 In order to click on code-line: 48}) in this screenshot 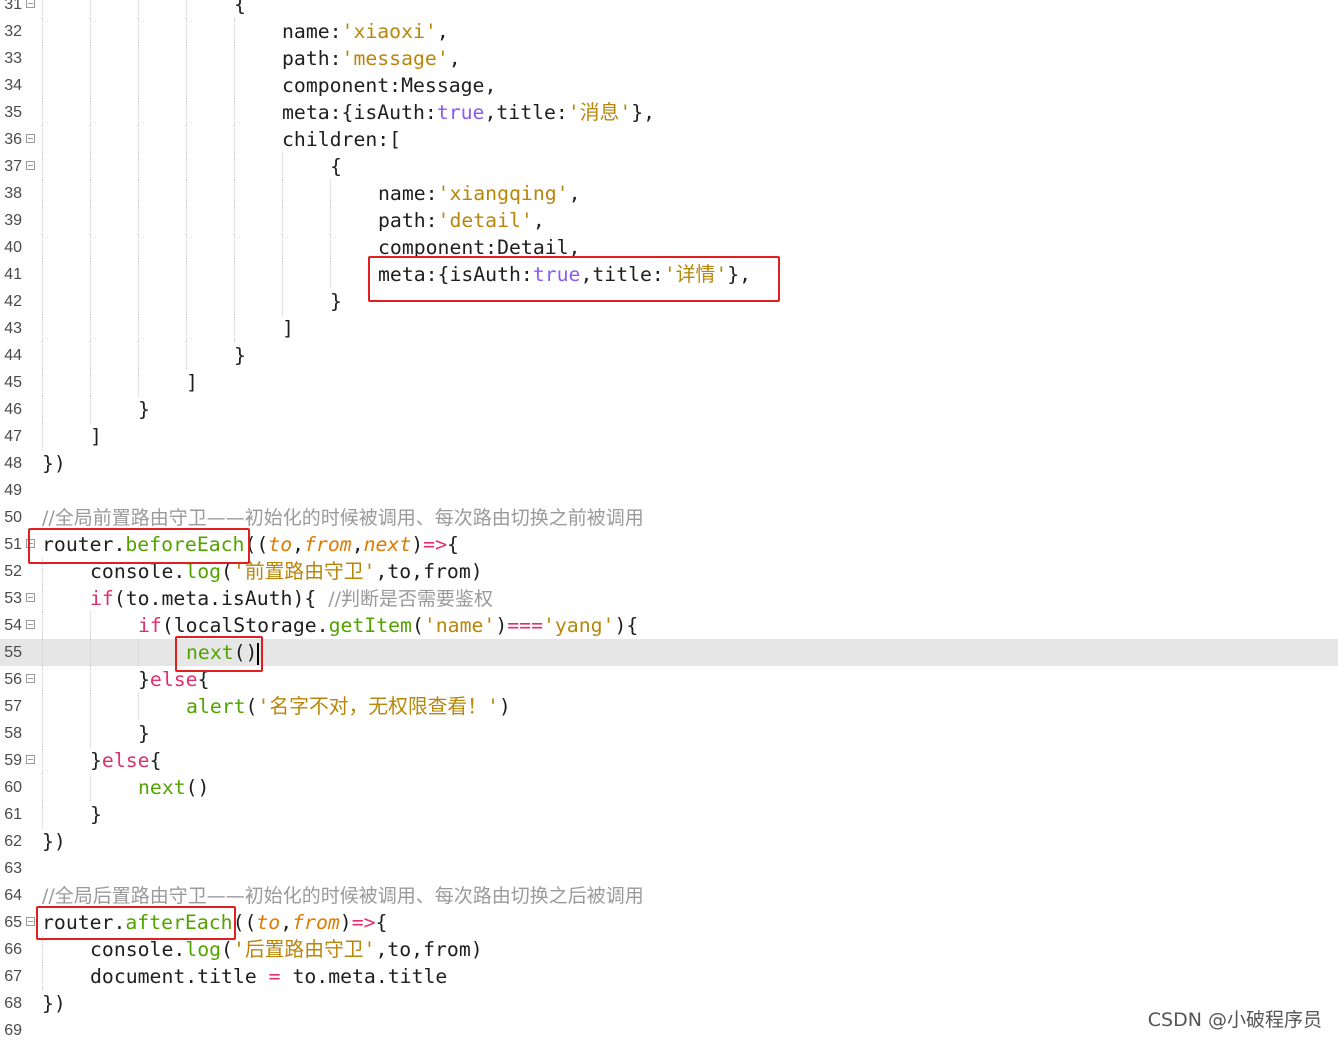, I will do `click(669, 463)`.